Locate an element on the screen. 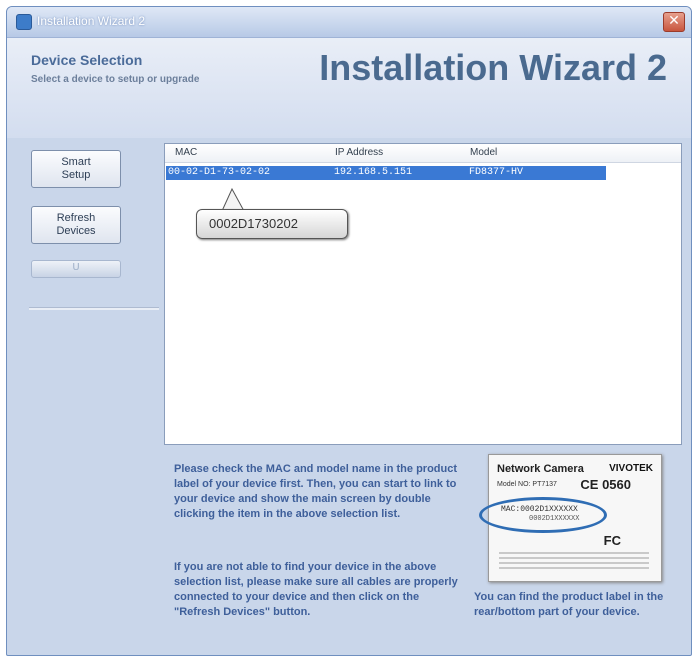 Image resolution: width=698 pixels, height=660 pixels. smart-setup-label-line2: Setup is located at coordinates (76, 175).